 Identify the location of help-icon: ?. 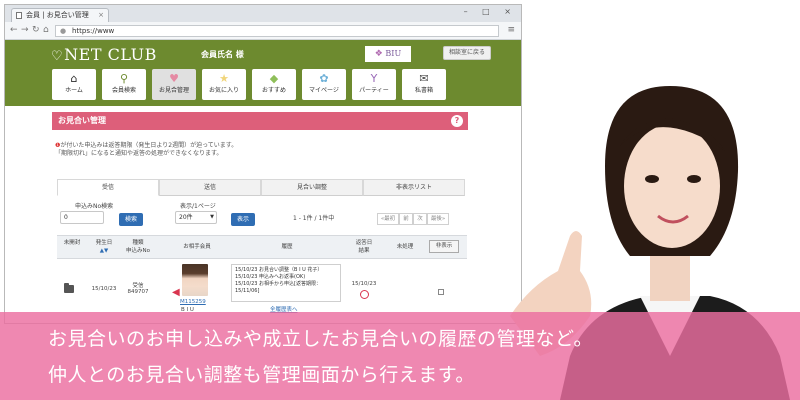
(457, 121).